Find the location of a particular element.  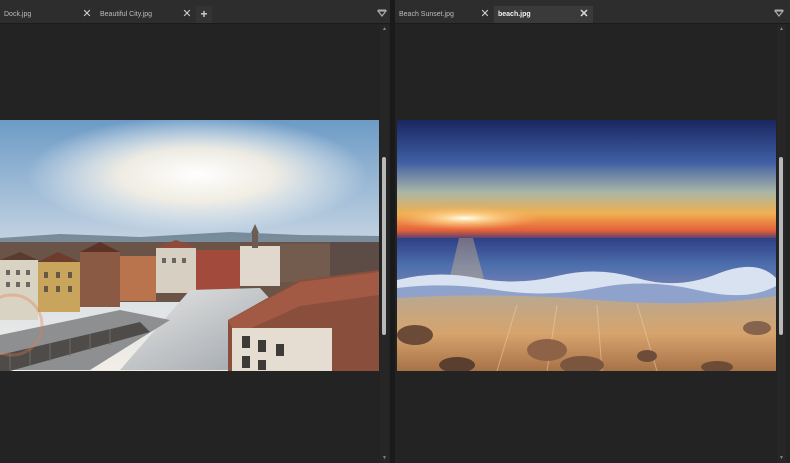

add-tab-icon: + is located at coordinates (204, 14).